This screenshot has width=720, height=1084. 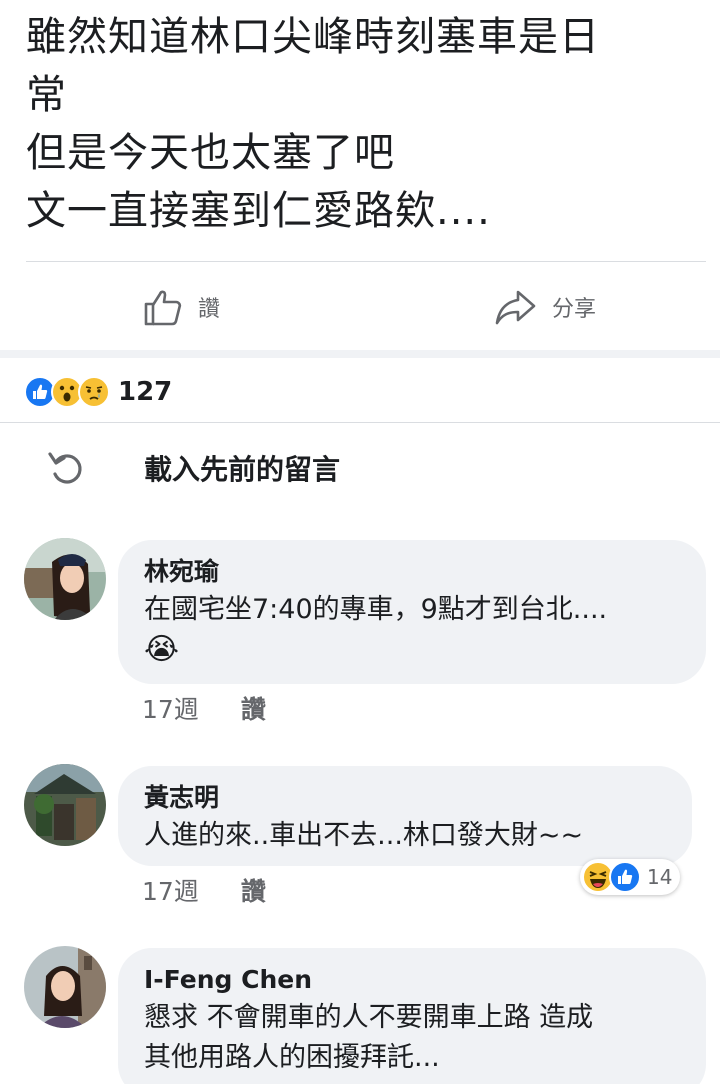 What do you see at coordinates (364, 835) in the screenshot?
I see `comment-text: 人進的來..車出不去...林口發大財~~` at bounding box center [364, 835].